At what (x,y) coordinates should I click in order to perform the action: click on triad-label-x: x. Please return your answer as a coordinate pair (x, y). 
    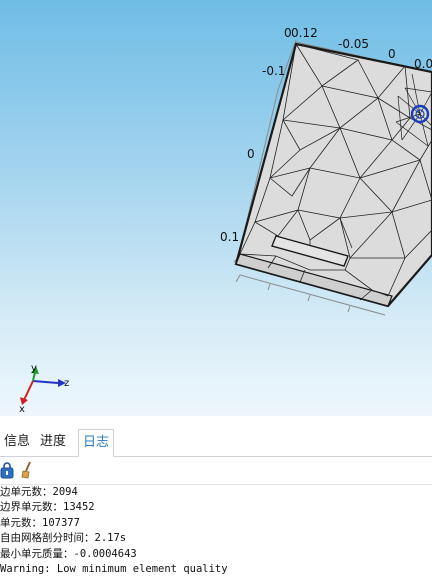
    Looking at the image, I should click on (22, 409).